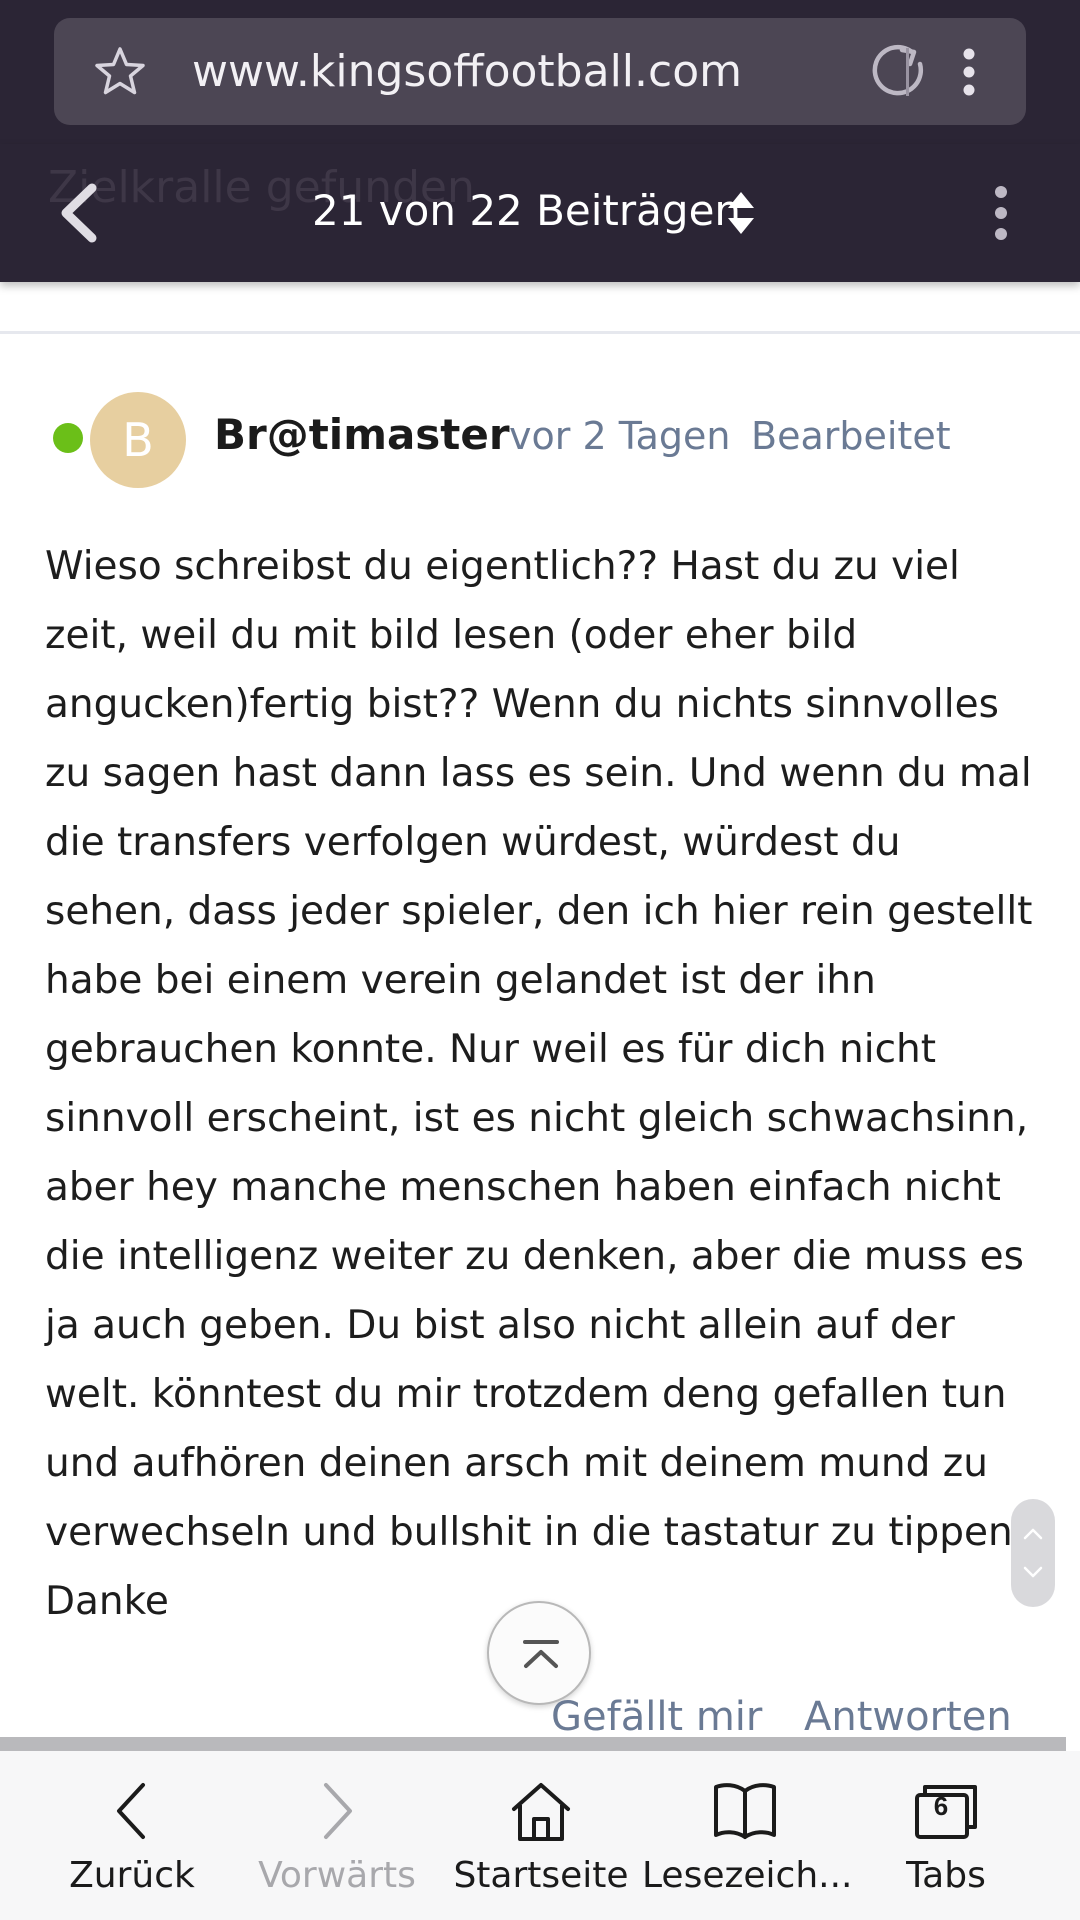 Image resolution: width=1080 pixels, height=1920 pixels. I want to click on url-text: www.kingsoffootball.com, so click(467, 71).